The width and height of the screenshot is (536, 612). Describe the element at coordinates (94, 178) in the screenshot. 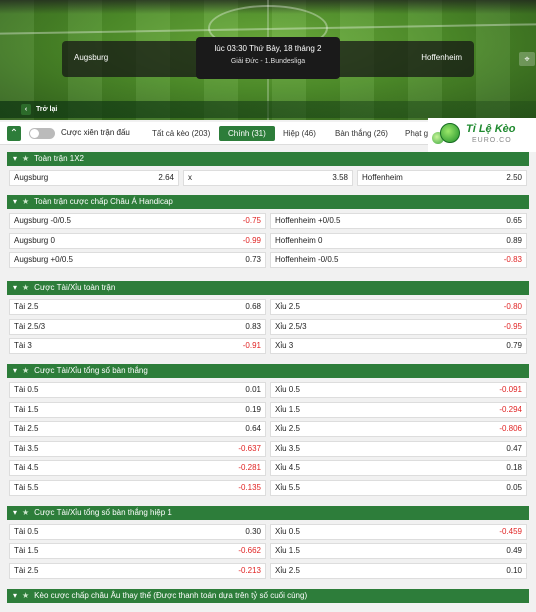

I see `odds-cell: Augsburg 2.64` at that location.